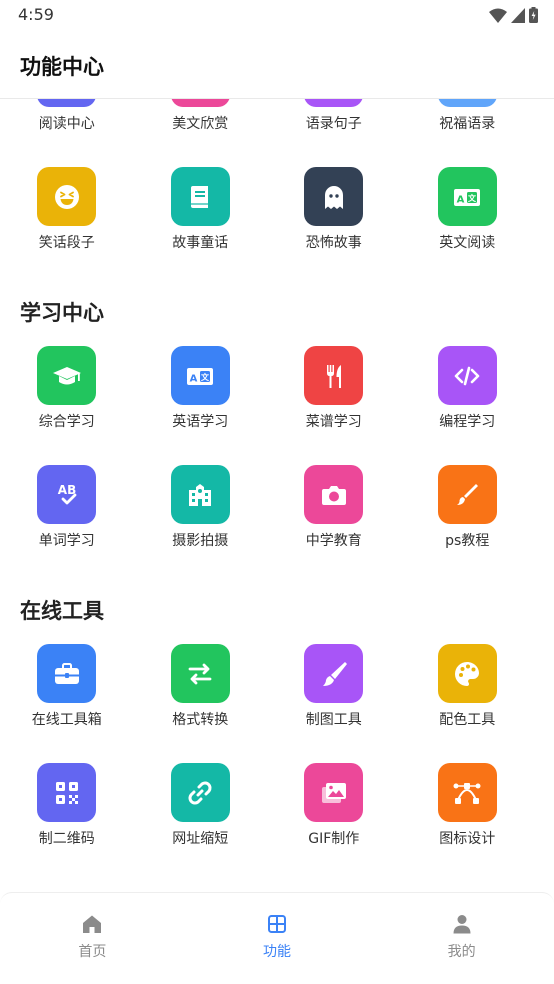 This screenshot has height=984, width=554. What do you see at coordinates (334, 131) in the screenshot?
I see `feature-tile: 语录句子` at bounding box center [334, 131].